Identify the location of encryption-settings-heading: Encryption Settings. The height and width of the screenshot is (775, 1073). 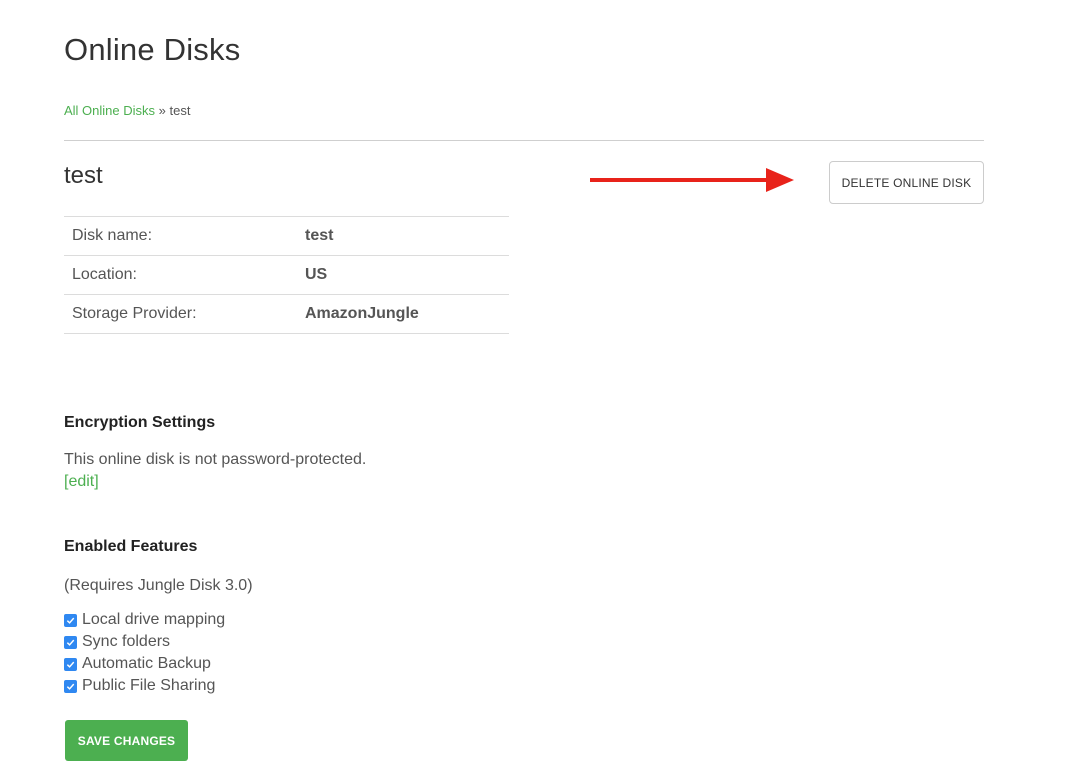
(140, 422).